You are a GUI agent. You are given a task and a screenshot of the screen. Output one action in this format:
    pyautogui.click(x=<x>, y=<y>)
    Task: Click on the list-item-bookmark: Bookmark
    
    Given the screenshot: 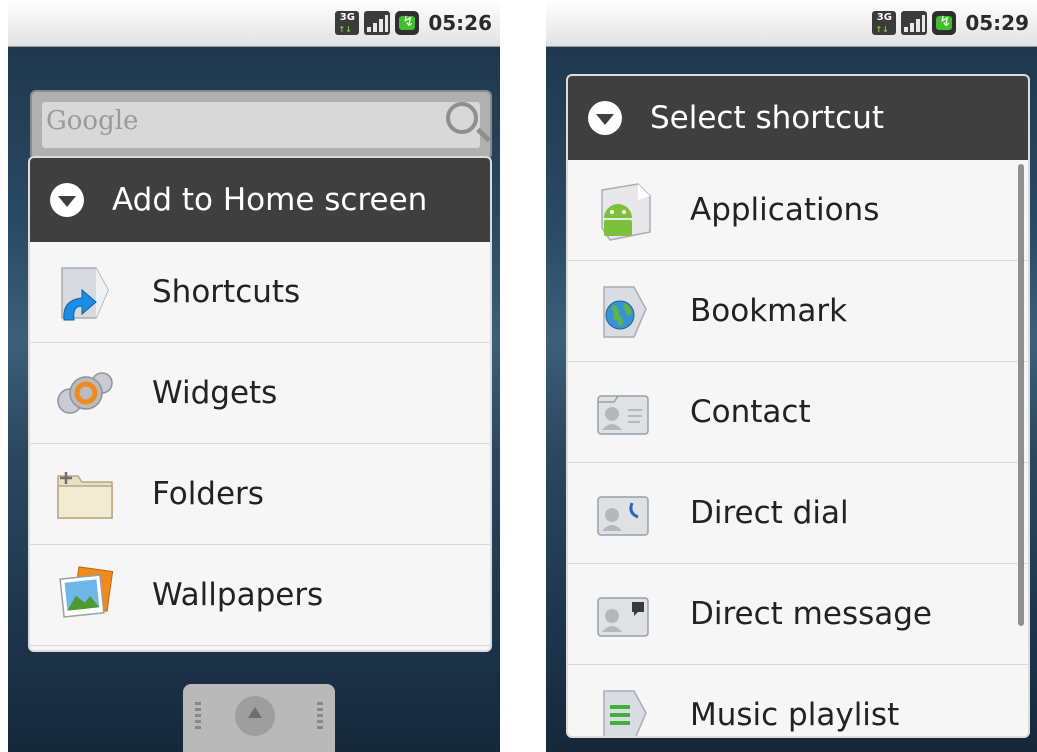 What is the action you would take?
    pyautogui.click(x=798, y=311)
    